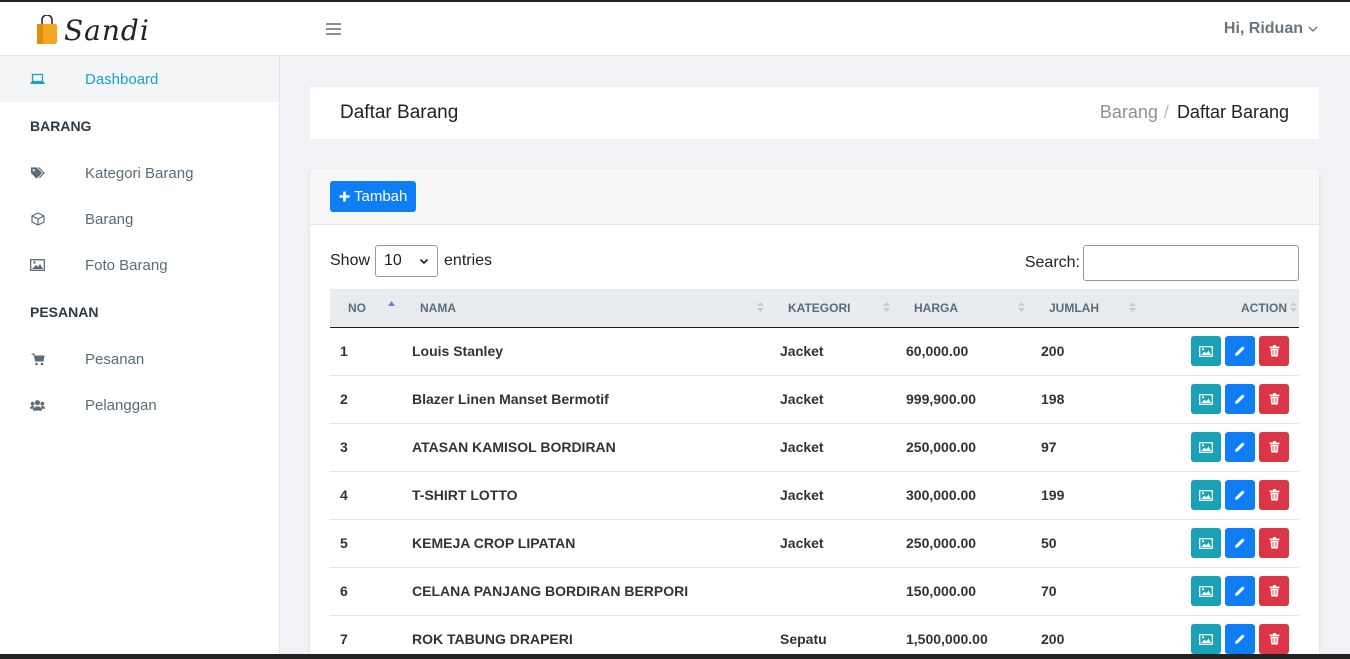 The width and height of the screenshot is (1350, 659). What do you see at coordinates (833, 591) in the screenshot?
I see `cell-kategori` at bounding box center [833, 591].